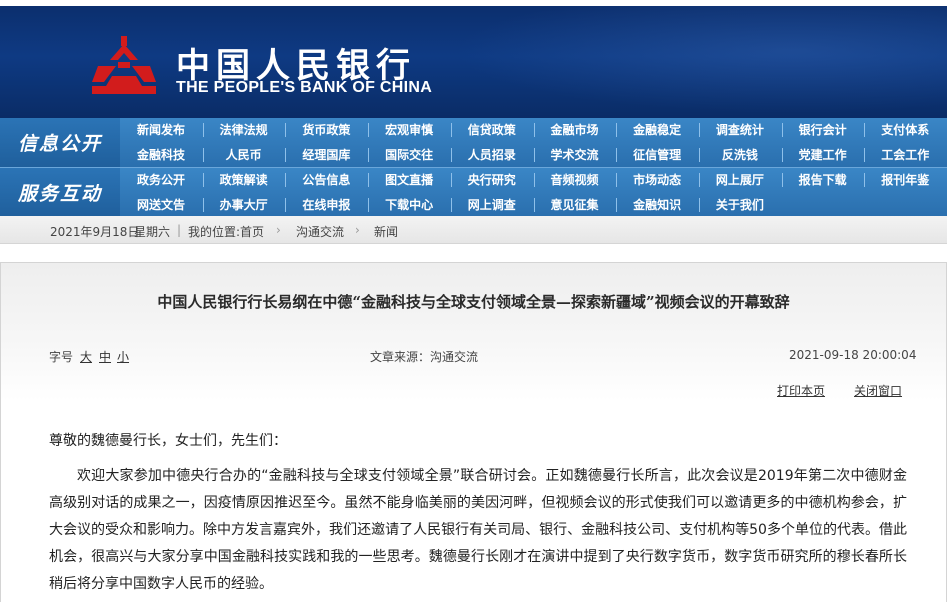 This screenshot has height=602, width=947. What do you see at coordinates (575, 130) in the screenshot?
I see `nav-item: 金融市场` at bounding box center [575, 130].